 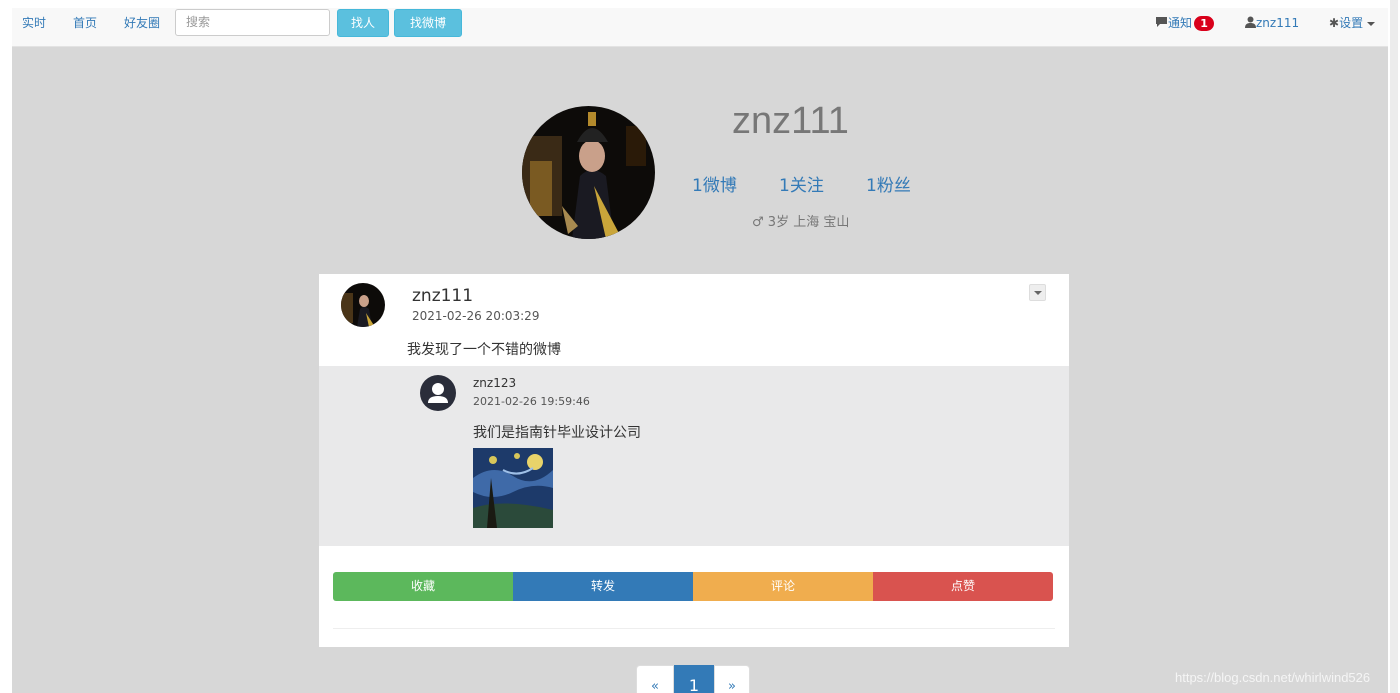 What do you see at coordinates (363, 305) in the screenshot?
I see `post-author-avatar` at bounding box center [363, 305].